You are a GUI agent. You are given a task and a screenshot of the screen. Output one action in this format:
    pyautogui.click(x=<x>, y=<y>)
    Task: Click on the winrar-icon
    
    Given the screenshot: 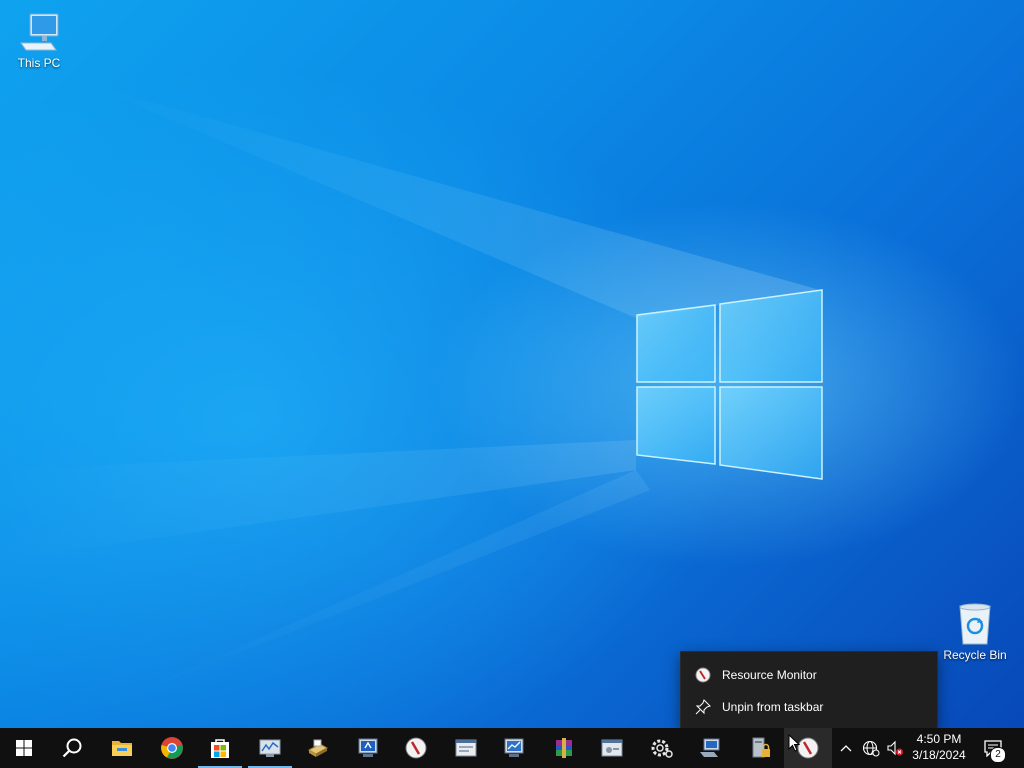 What is the action you would take?
    pyautogui.click(x=564, y=748)
    